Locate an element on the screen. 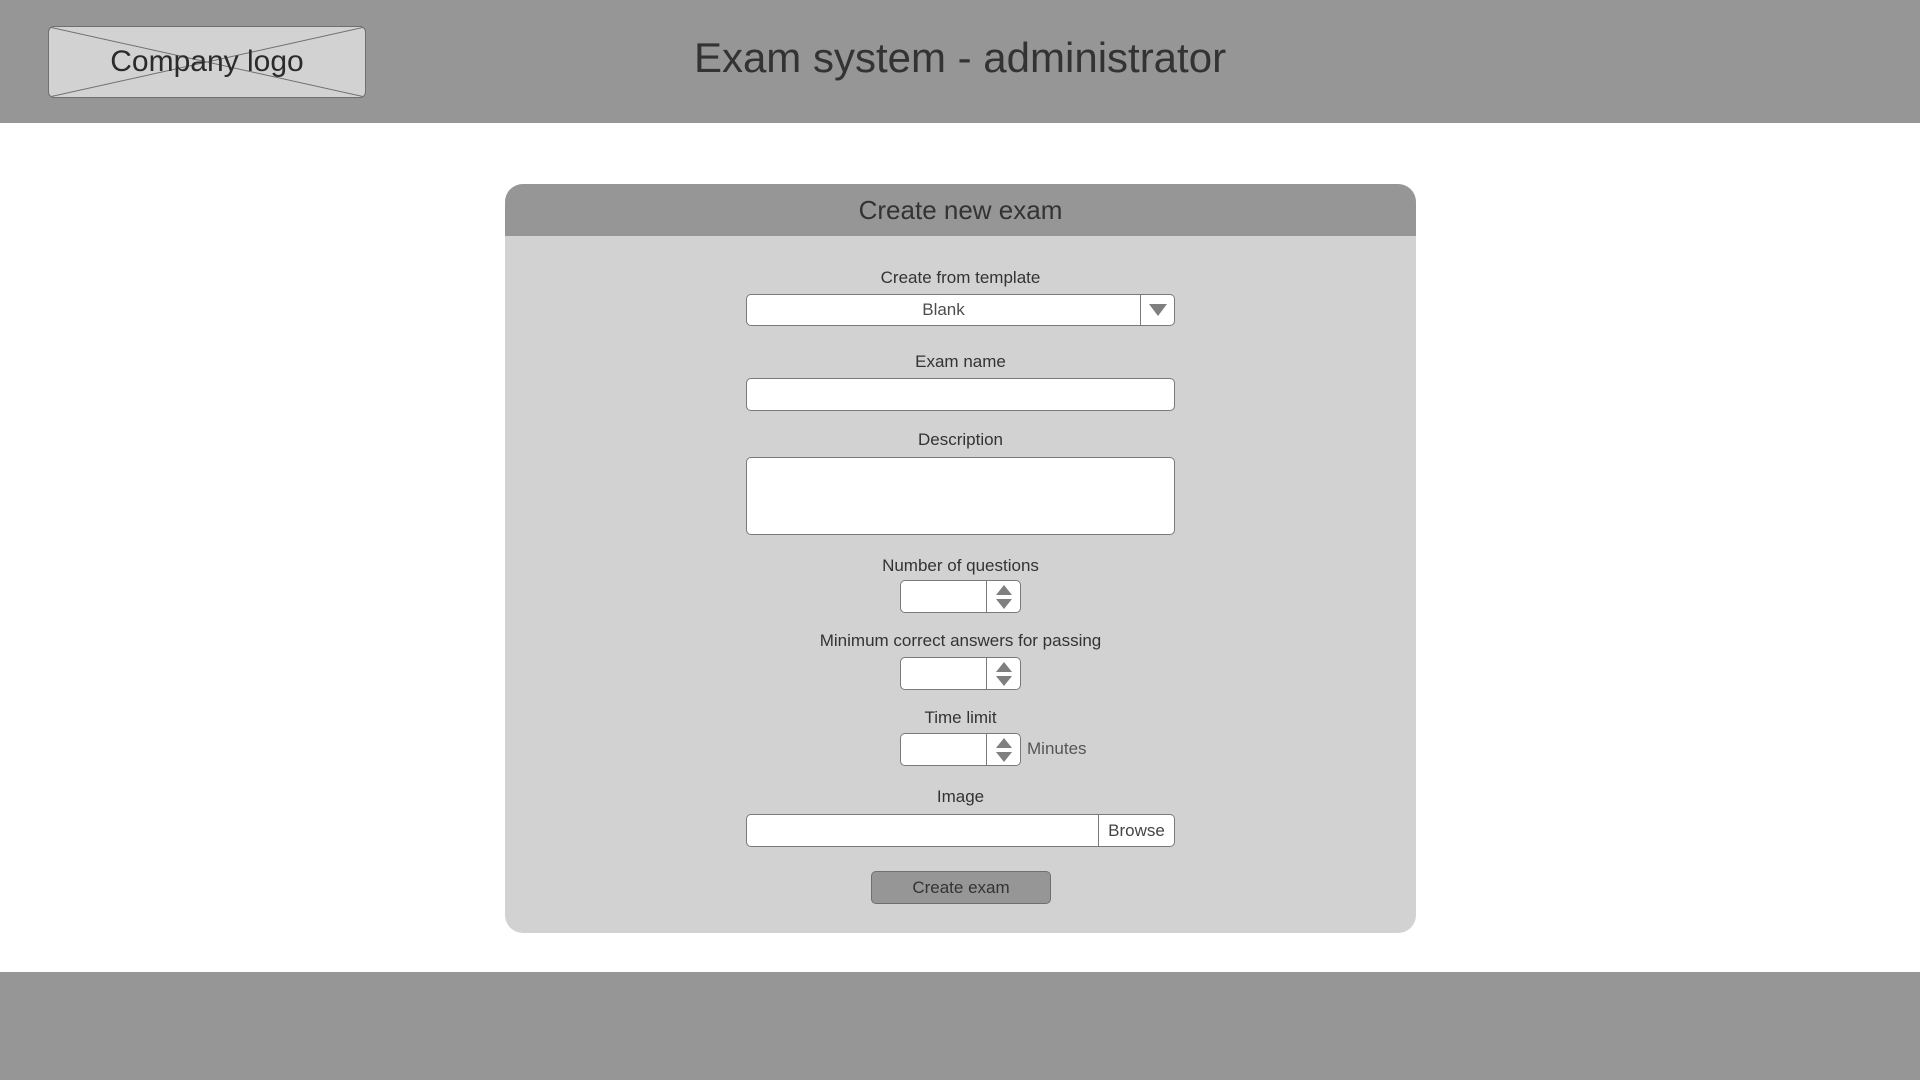 The width and height of the screenshot is (1920, 1080). app-title: Exam system - administrator is located at coordinates (960, 57).